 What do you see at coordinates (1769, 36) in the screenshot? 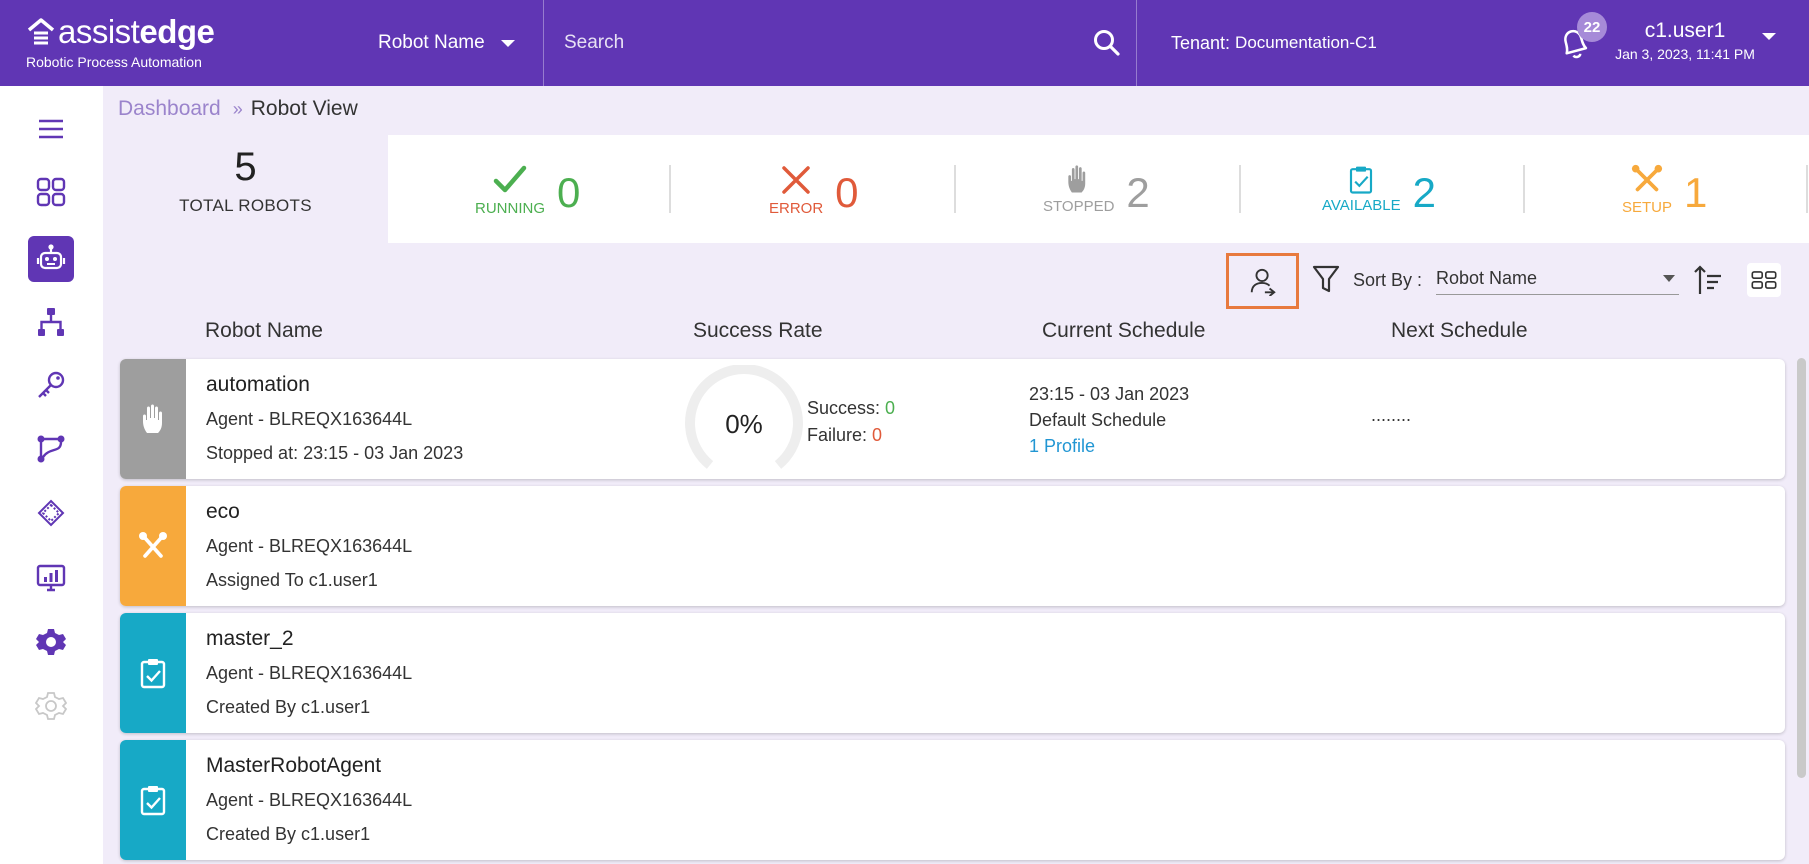
I see `user-menu-chevron-icon` at bounding box center [1769, 36].